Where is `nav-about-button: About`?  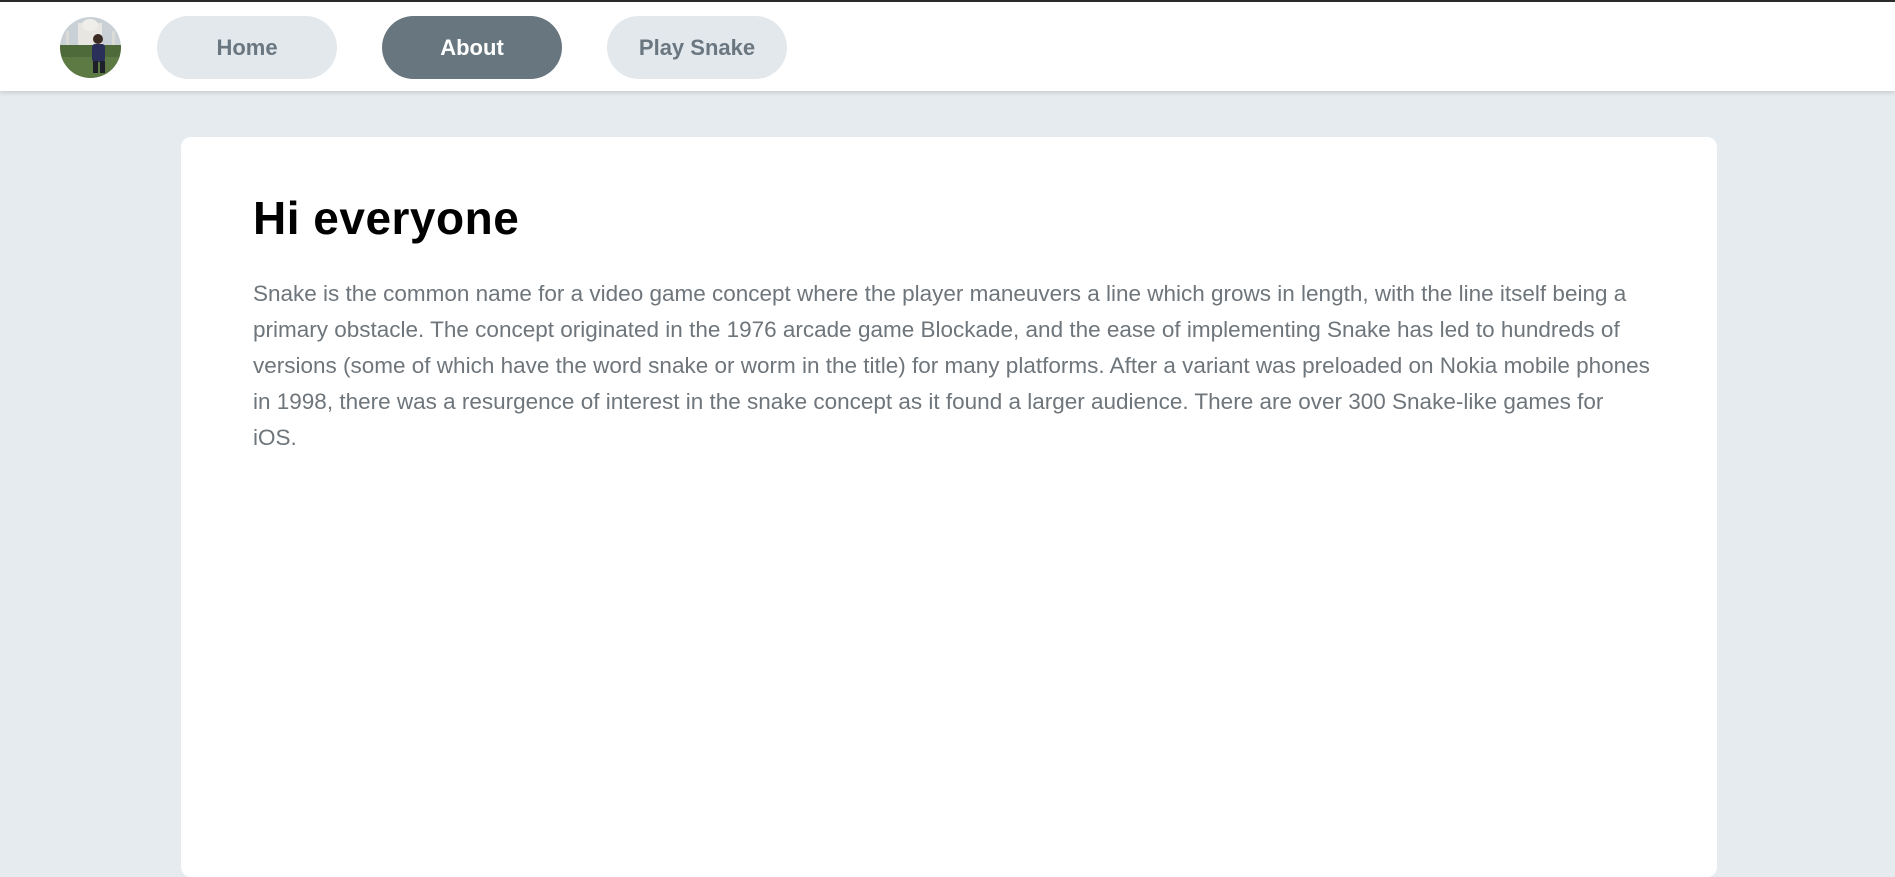 nav-about-button: About is located at coordinates (472, 47).